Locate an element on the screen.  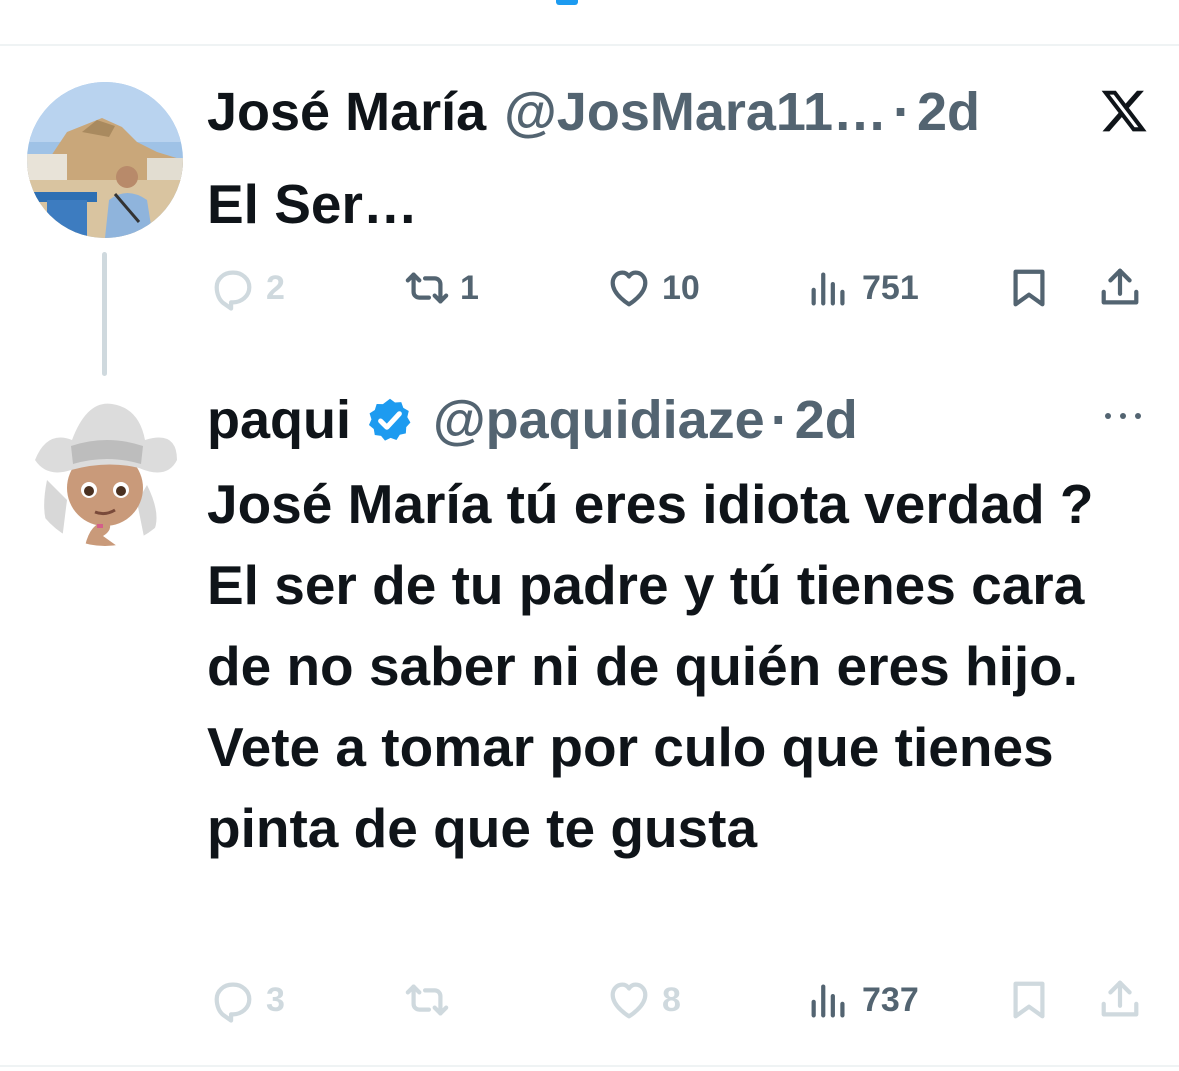
divider is located at coordinates (589, 1066).